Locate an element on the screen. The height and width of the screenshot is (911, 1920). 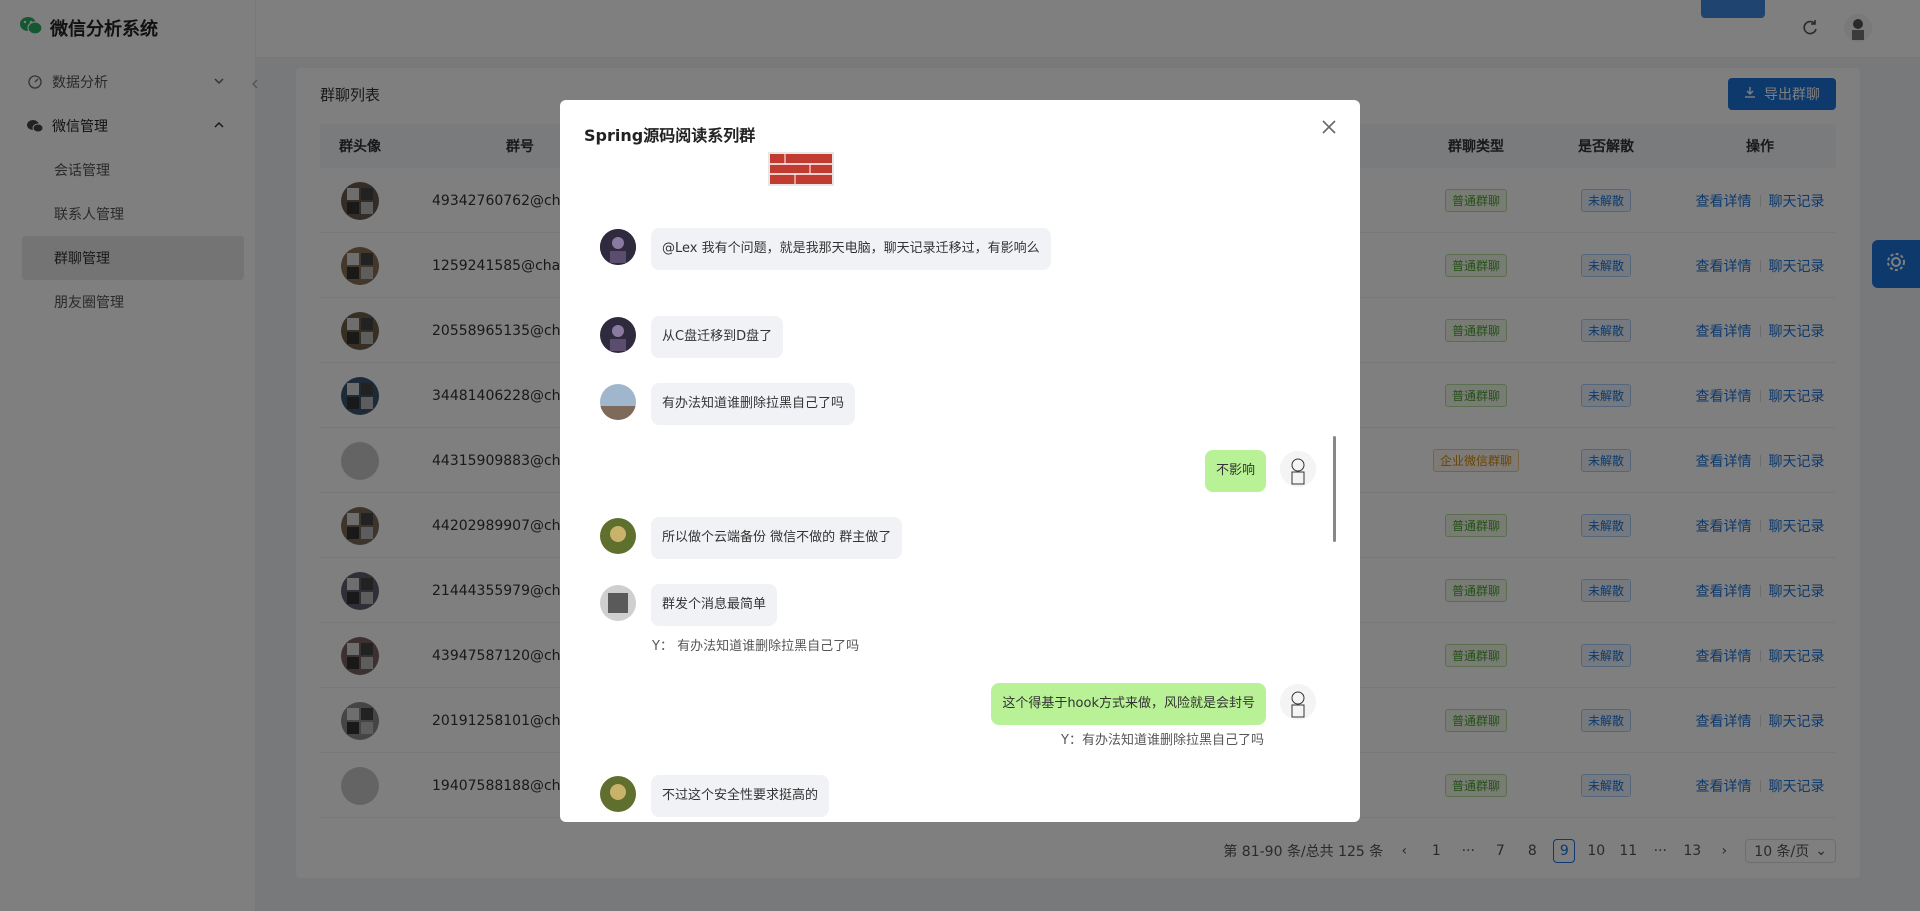
shared-image is located at coordinates (801, 169).